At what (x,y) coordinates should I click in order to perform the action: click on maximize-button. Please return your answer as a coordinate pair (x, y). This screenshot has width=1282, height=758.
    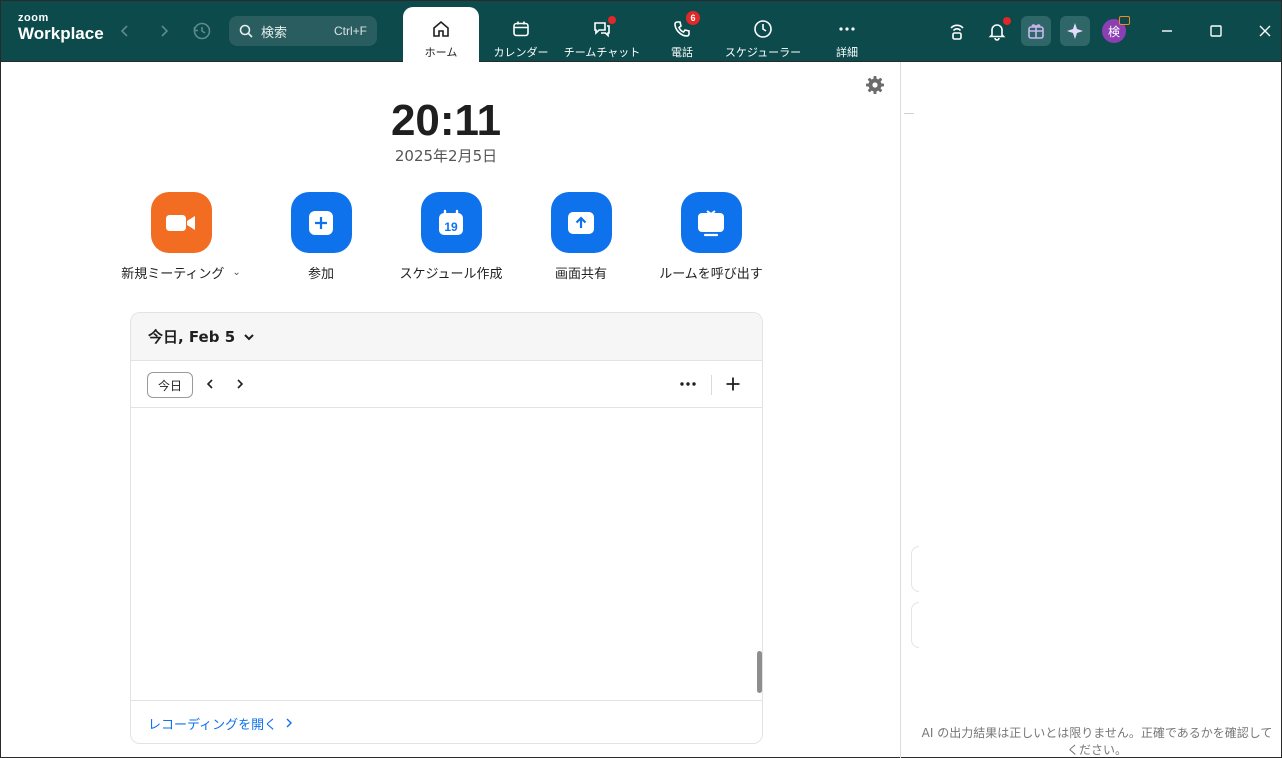
    Looking at the image, I should click on (1216, 31).